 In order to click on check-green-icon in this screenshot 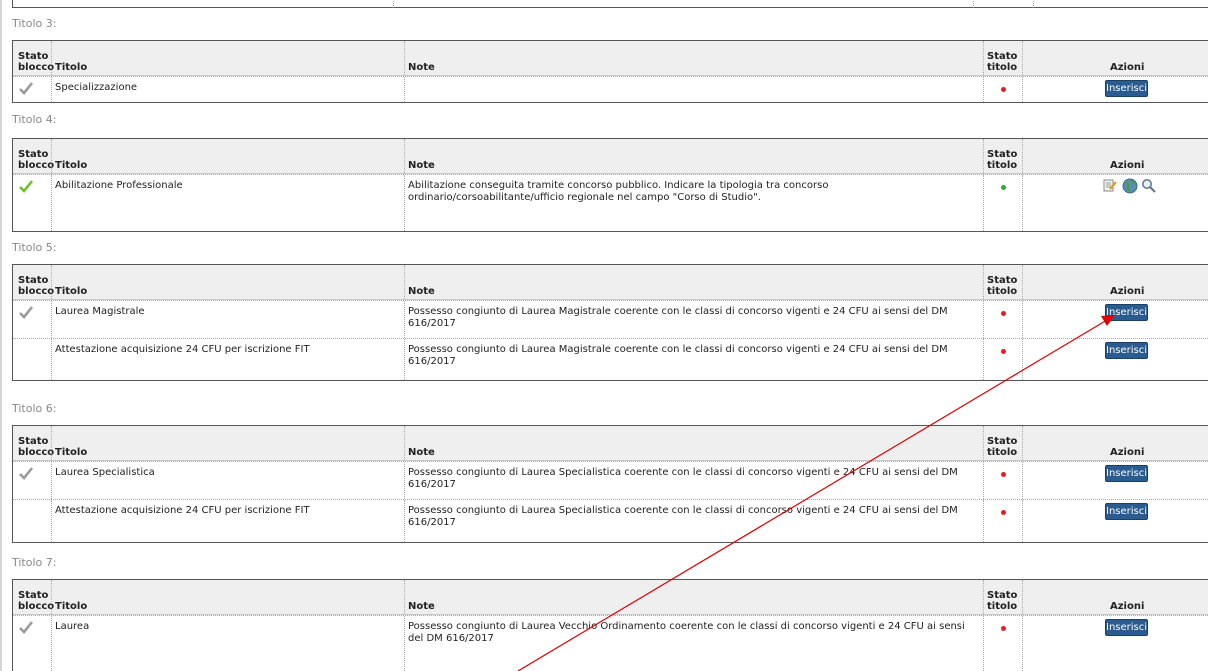, I will do `click(26, 186)`.